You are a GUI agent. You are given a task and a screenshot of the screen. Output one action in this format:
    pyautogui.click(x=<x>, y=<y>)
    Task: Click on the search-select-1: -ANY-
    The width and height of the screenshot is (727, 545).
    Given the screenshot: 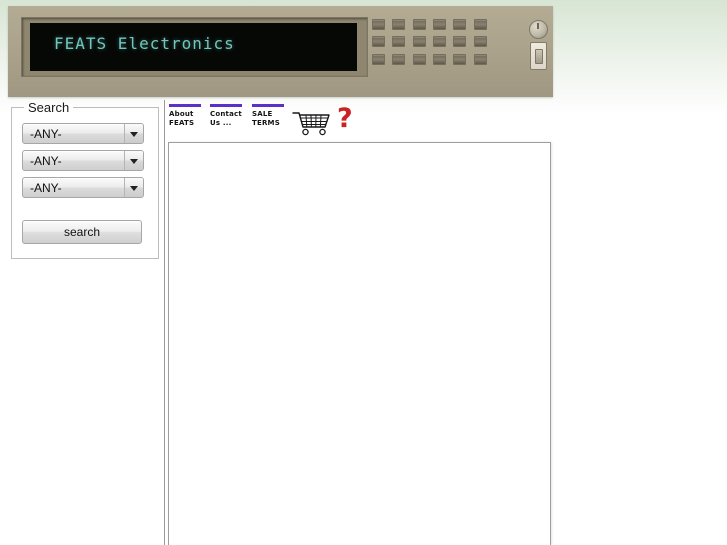 What is the action you would take?
    pyautogui.click(x=83, y=133)
    